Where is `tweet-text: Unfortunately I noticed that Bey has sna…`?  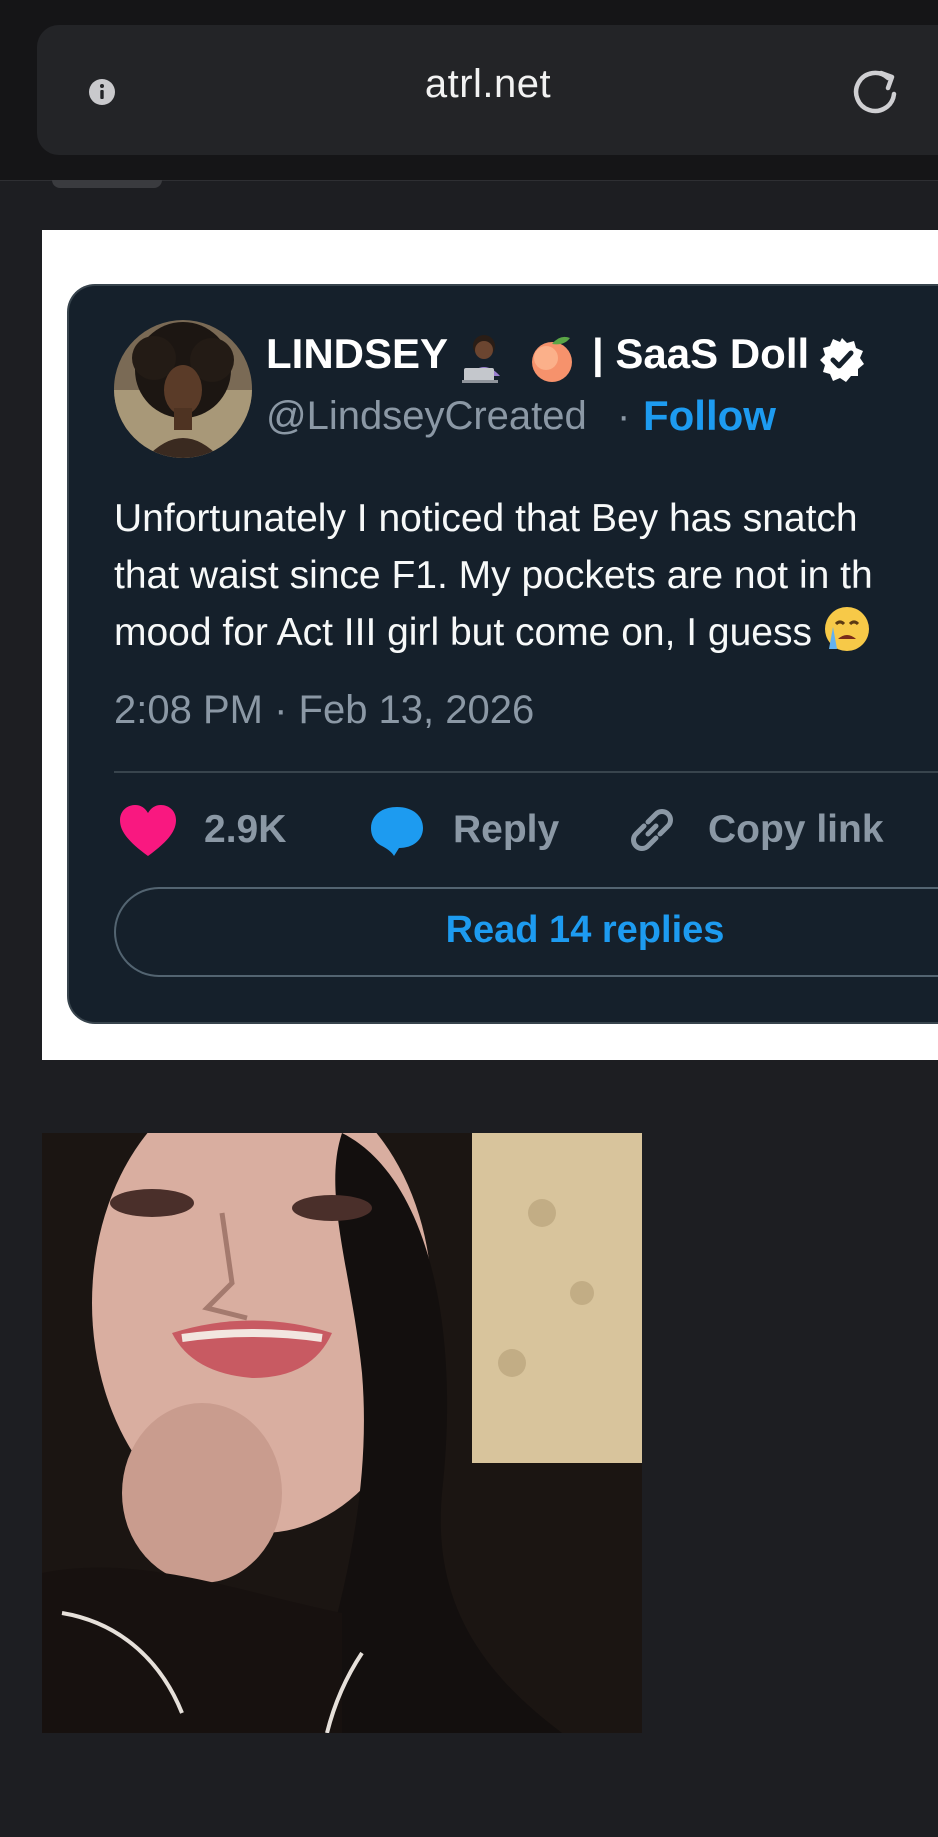
tweet-text: Unfortunately I noticed that Bey has sna… is located at coordinates (526, 575).